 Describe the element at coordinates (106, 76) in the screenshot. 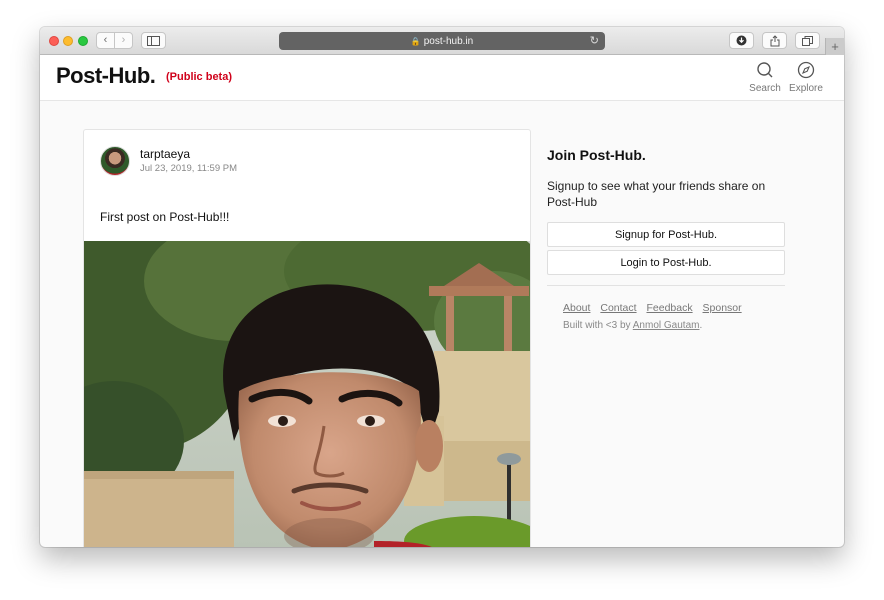

I see `site-logo: Post-Hub.` at that location.